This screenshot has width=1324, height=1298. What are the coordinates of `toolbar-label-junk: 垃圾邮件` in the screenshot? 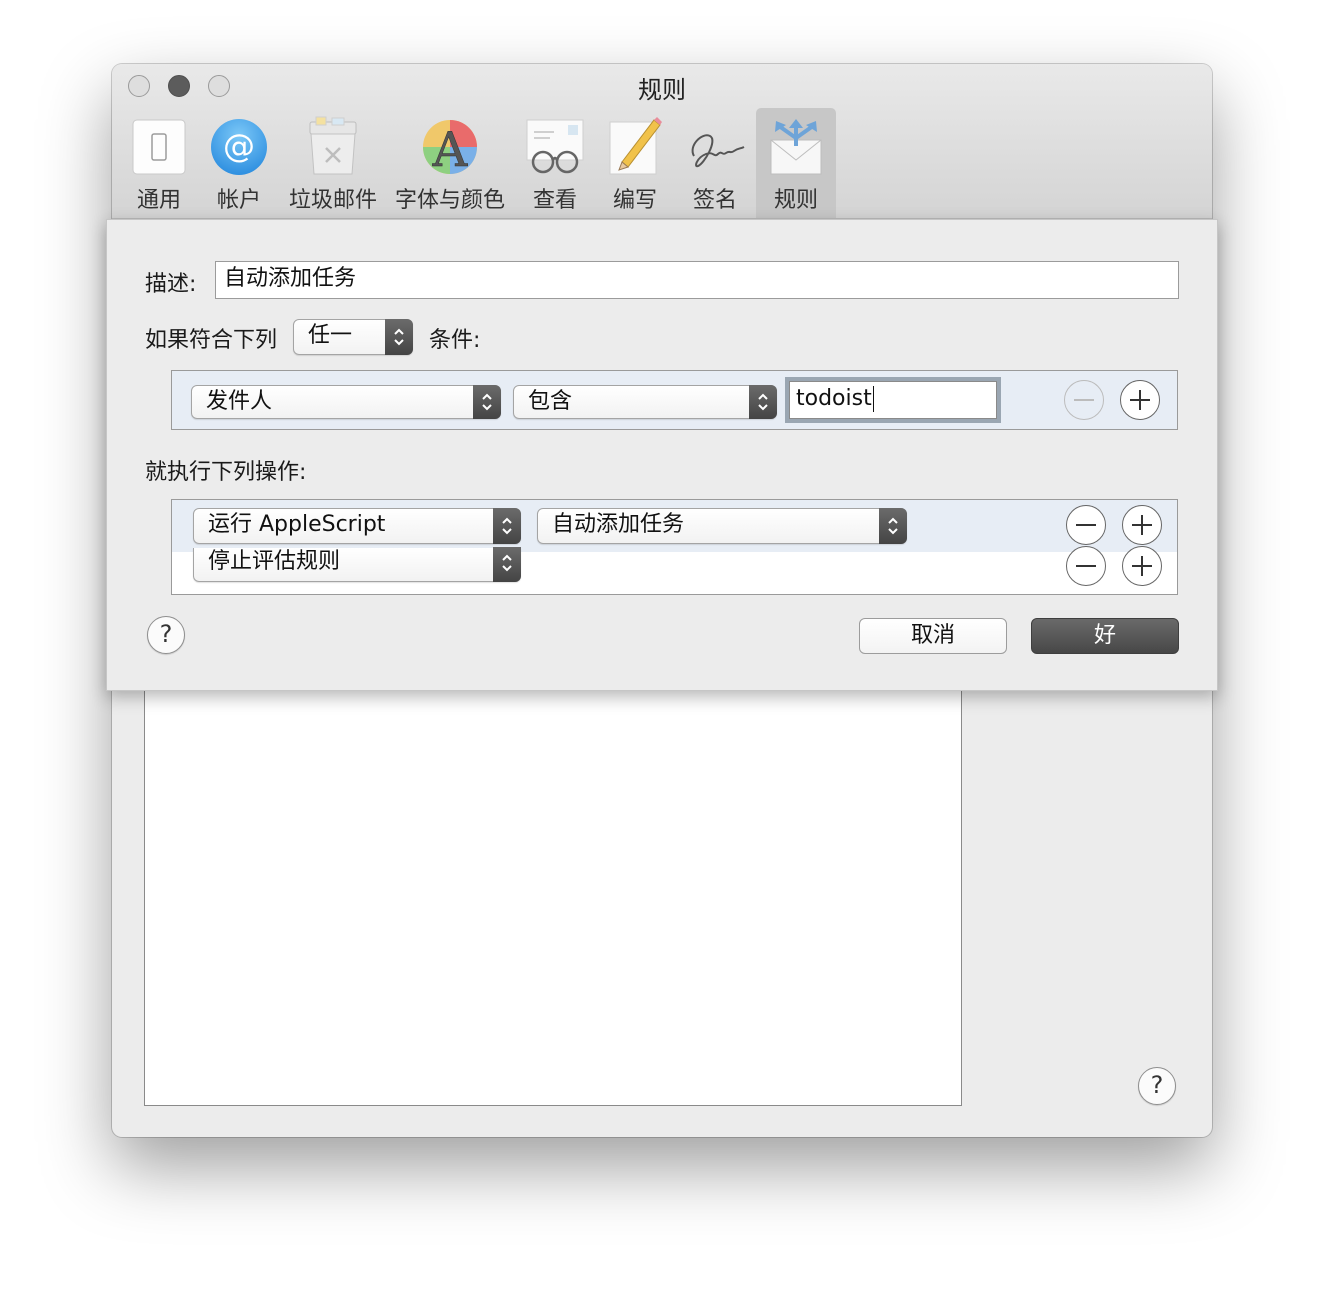 It's located at (332, 200).